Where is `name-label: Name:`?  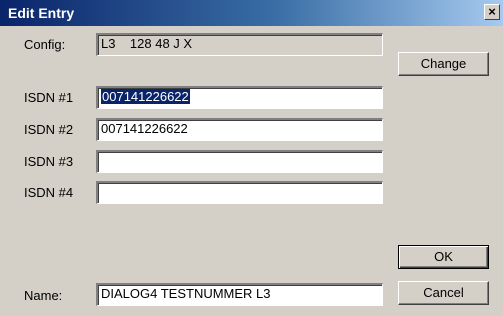
name-label: Name: is located at coordinates (43, 295).